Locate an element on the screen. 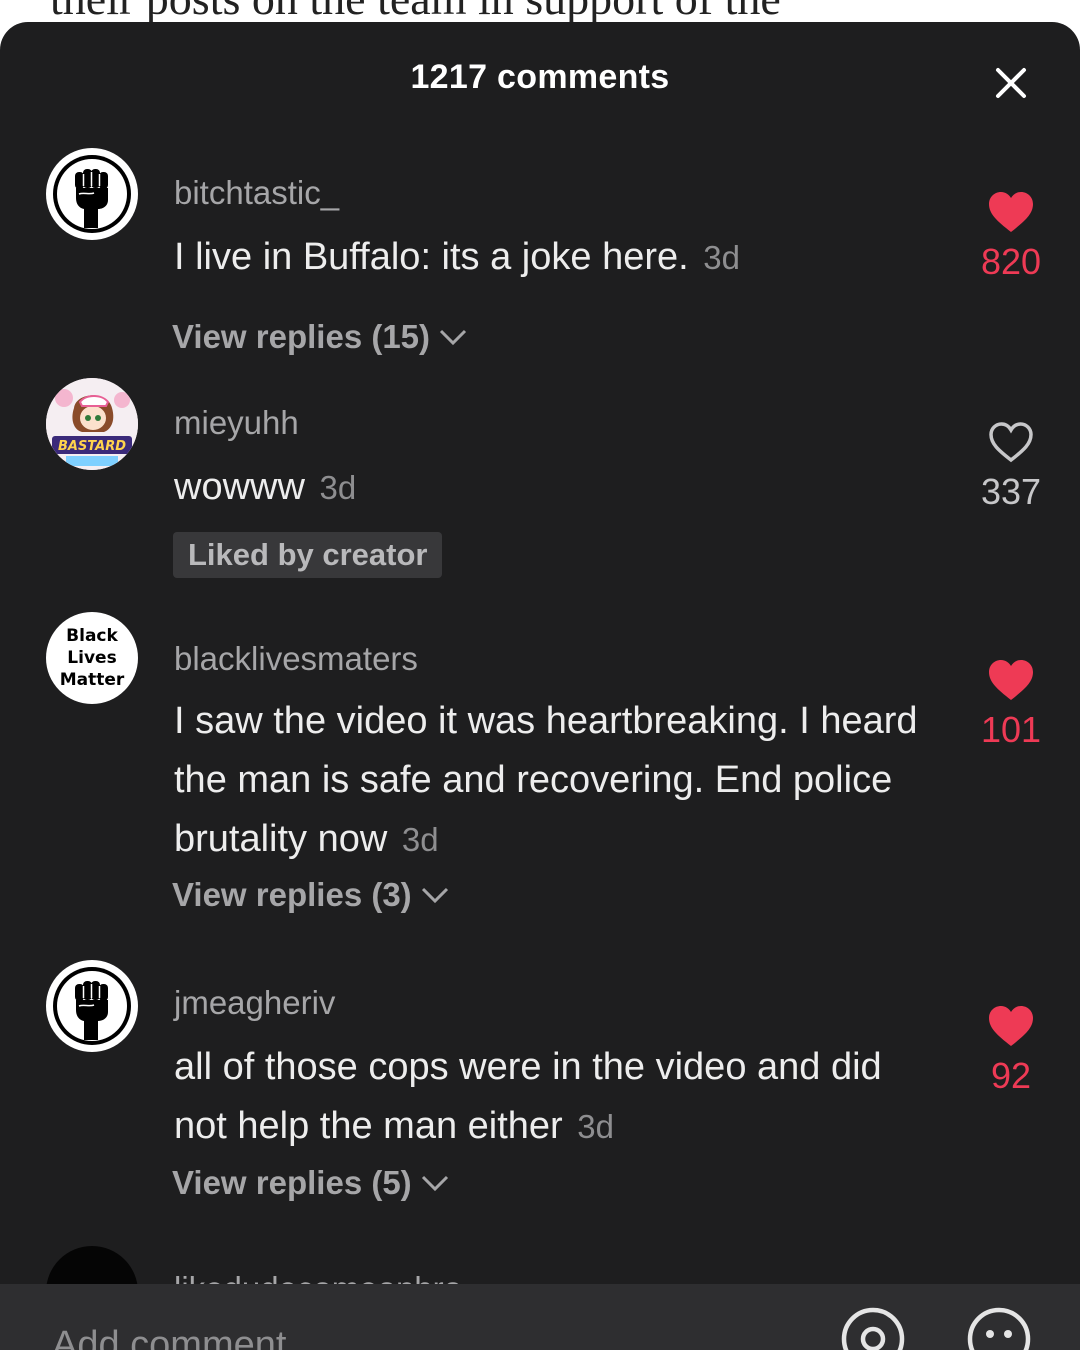 The width and height of the screenshot is (1080, 1350). comment-username: jmeagheriv is located at coordinates (254, 1003).